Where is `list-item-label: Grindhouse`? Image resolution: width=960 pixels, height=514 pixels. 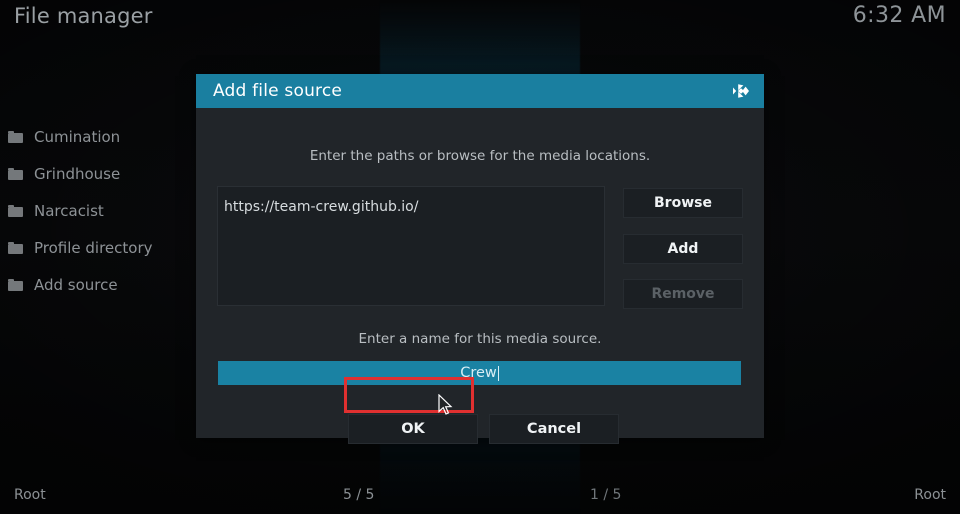 list-item-label: Grindhouse is located at coordinates (77, 173).